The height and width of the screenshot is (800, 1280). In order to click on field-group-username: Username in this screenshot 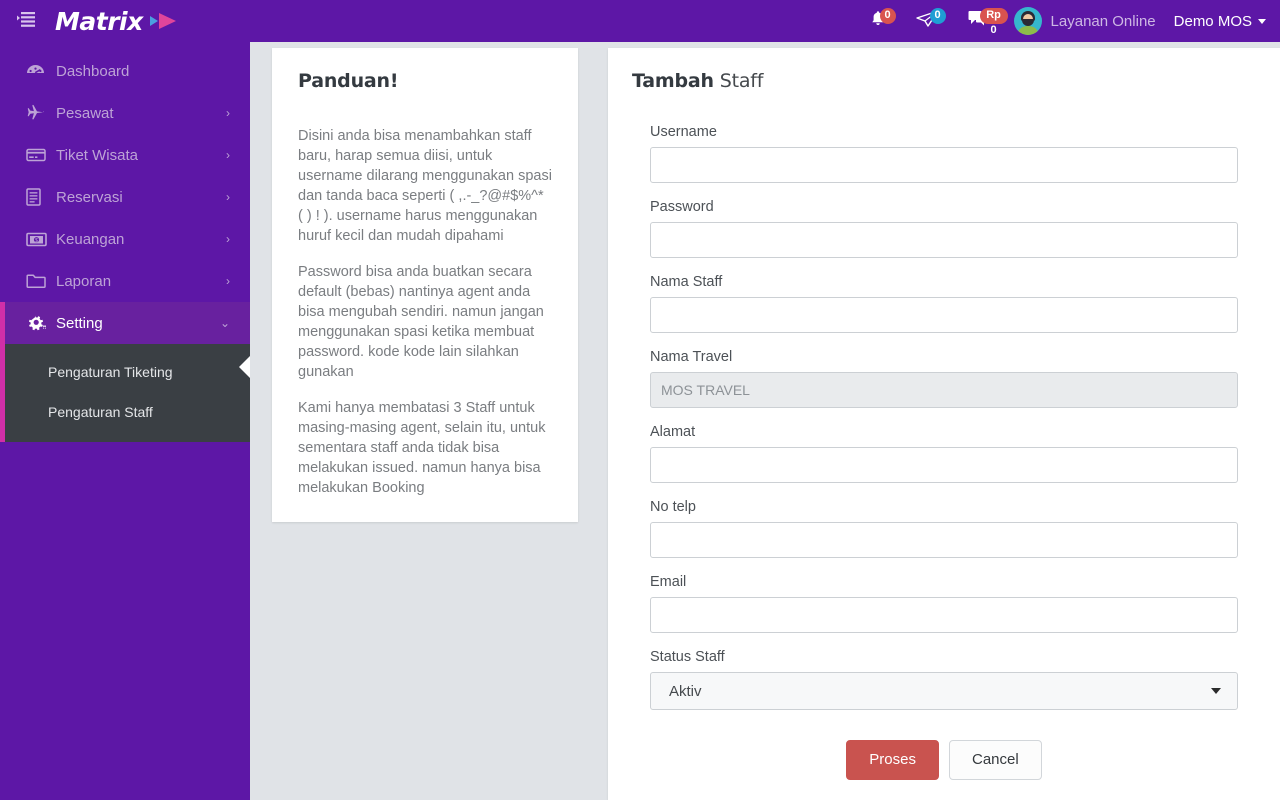, I will do `click(944, 153)`.